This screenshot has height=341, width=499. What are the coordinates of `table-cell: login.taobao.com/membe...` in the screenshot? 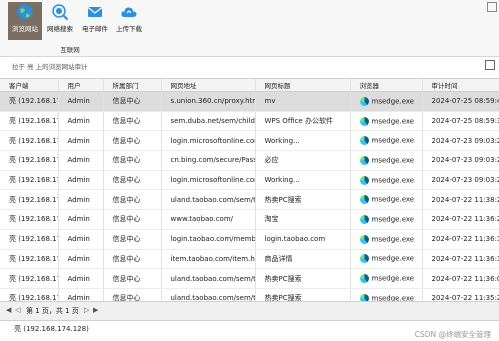 It's located at (208, 239).